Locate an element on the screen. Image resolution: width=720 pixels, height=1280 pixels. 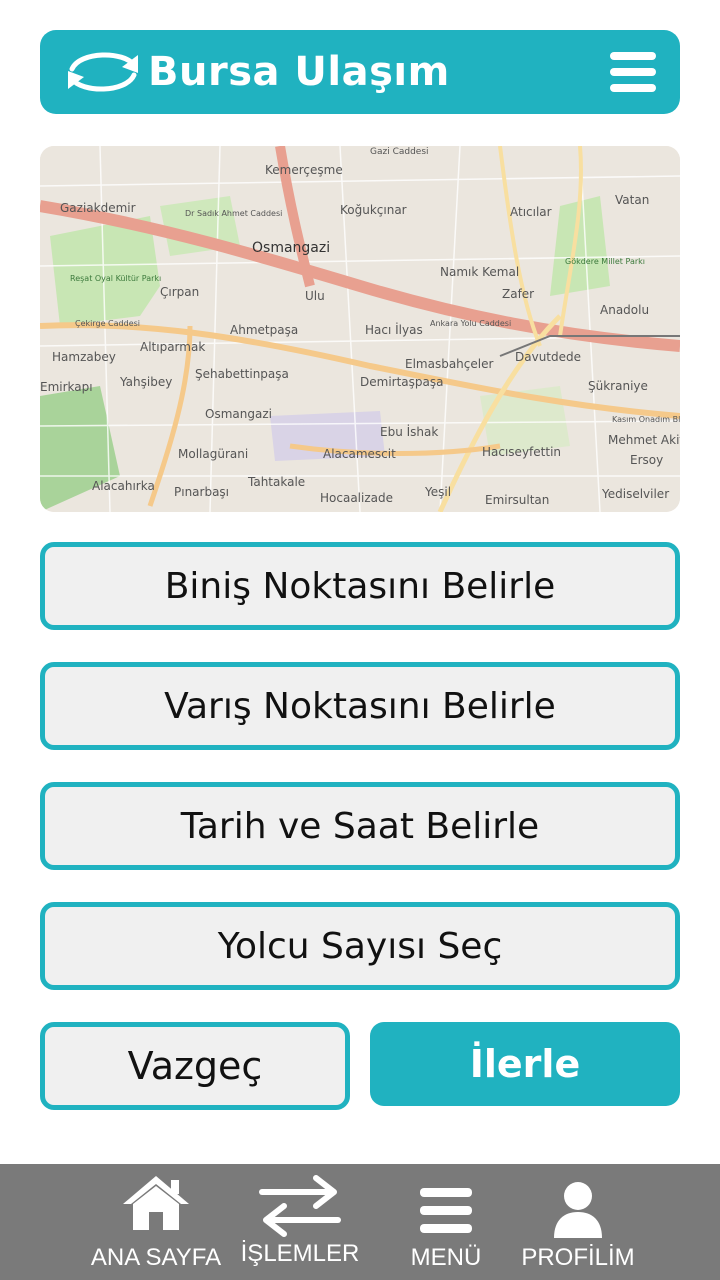
map-label: Altıparmak is located at coordinates (172, 347).